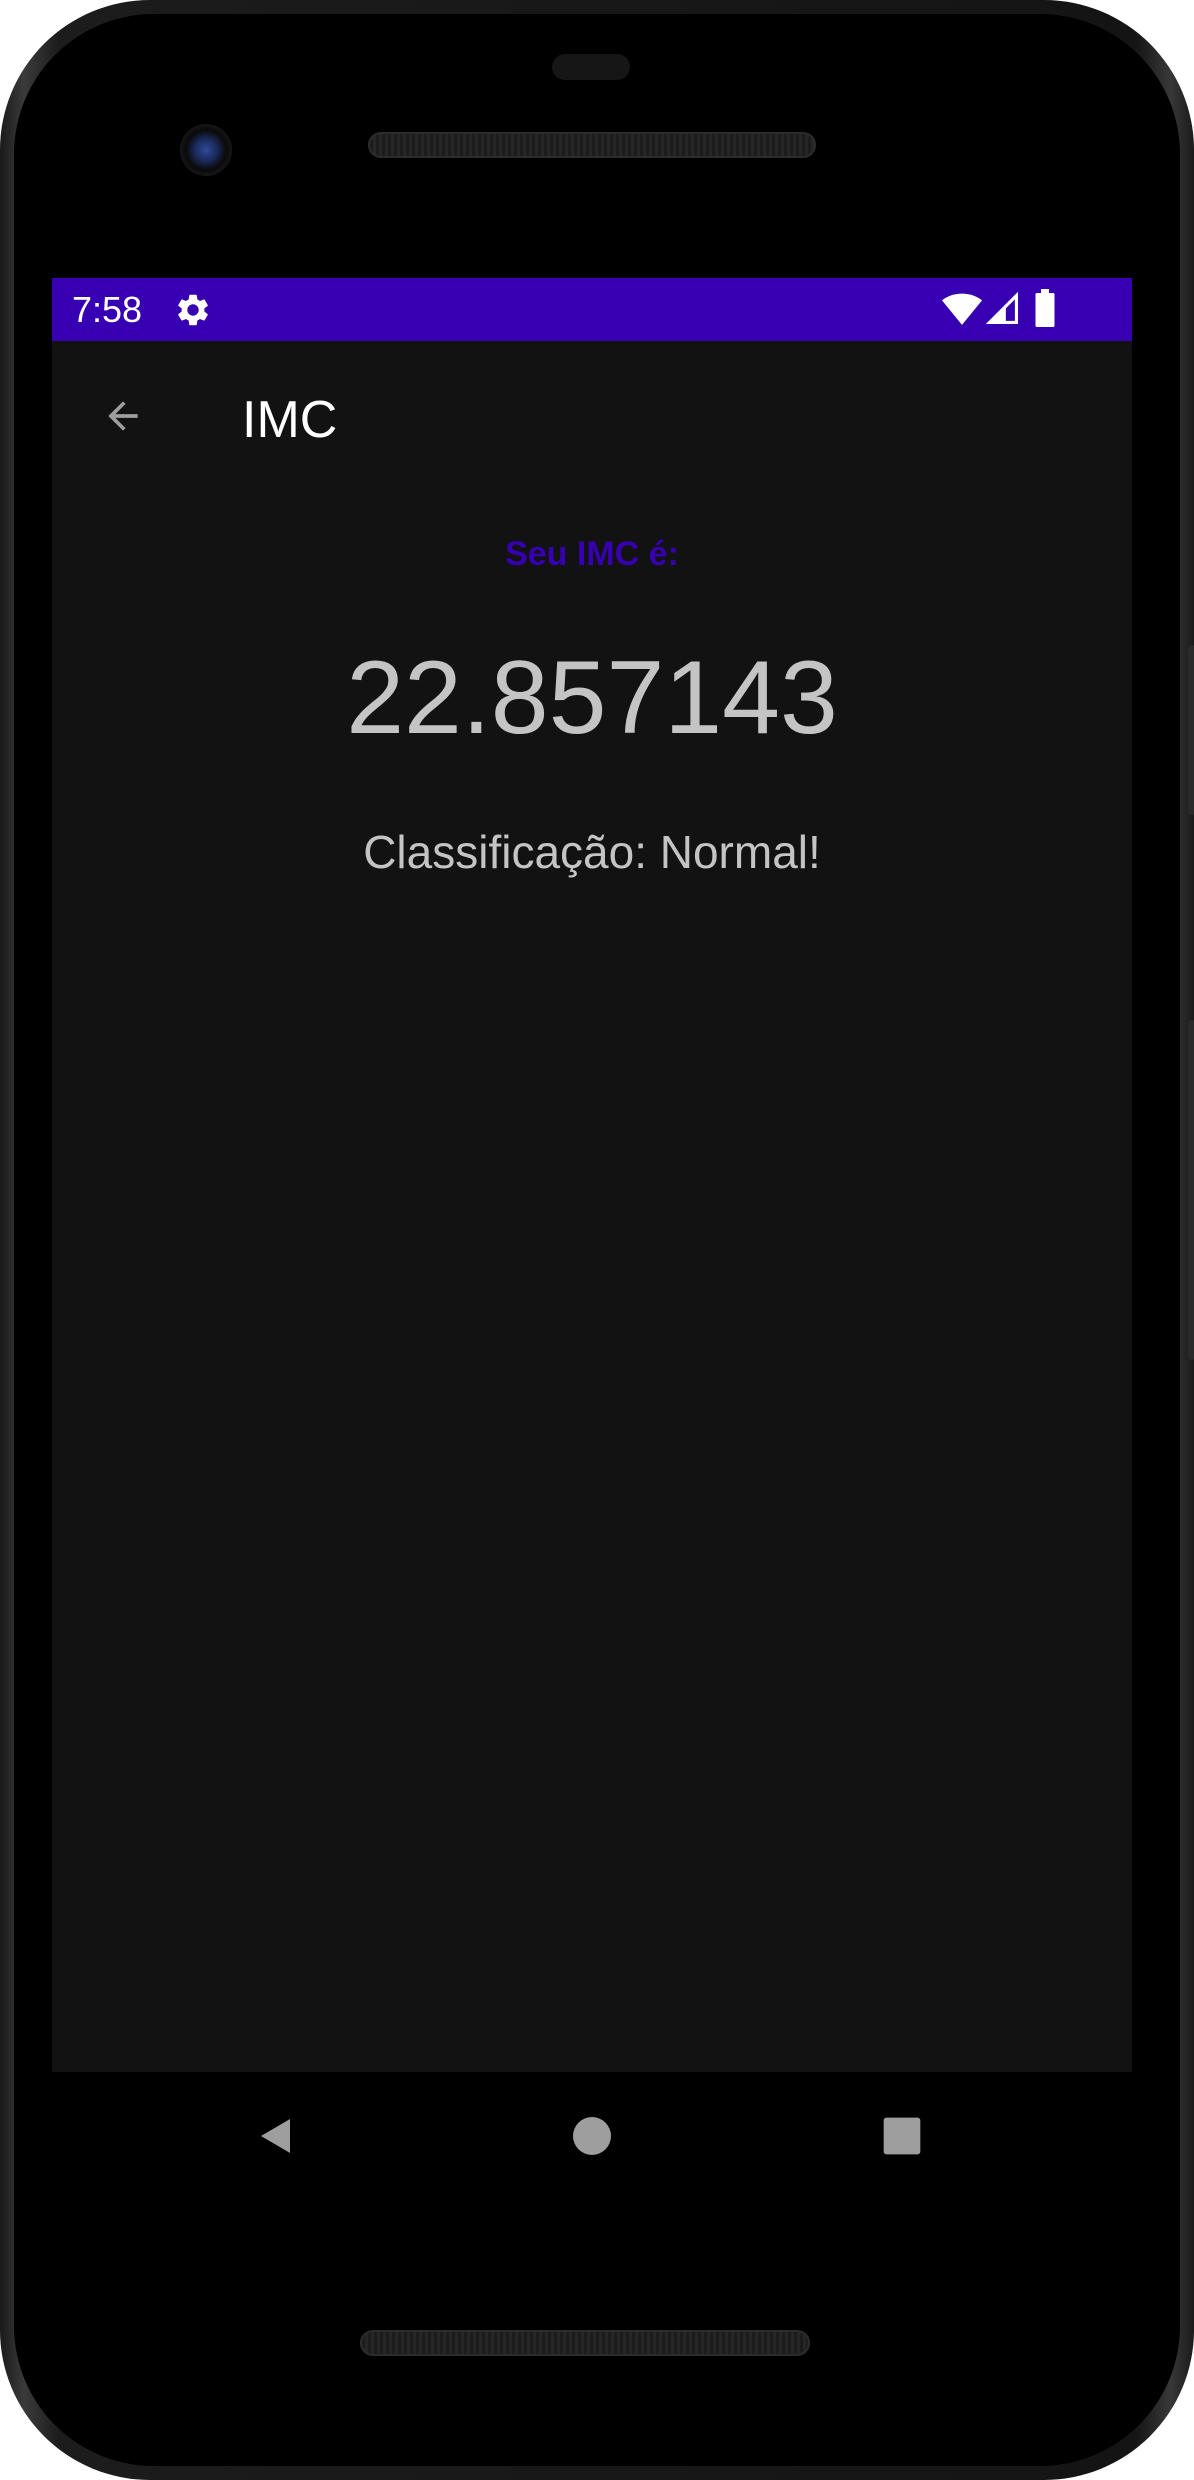  I want to click on app-bar: IMC, so click(592, 414).